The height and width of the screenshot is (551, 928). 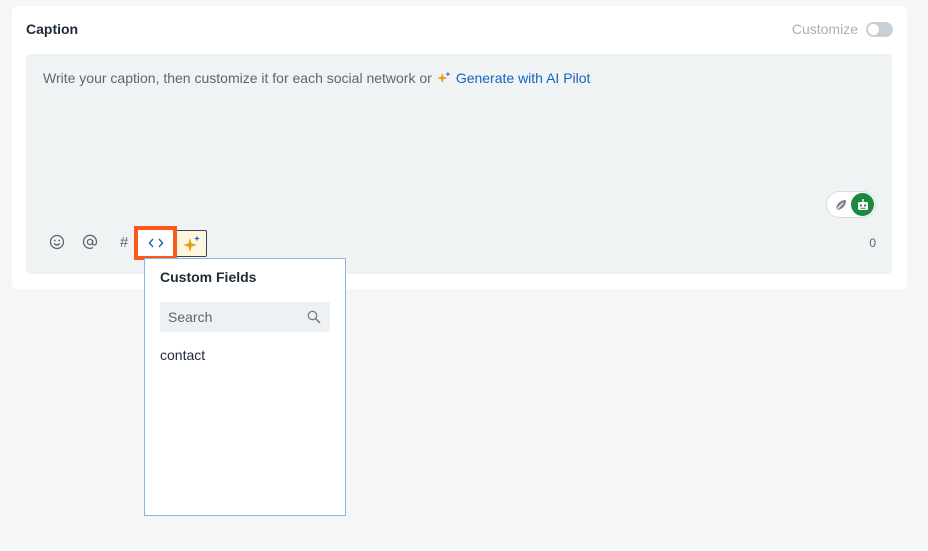 I want to click on customize-toggle, so click(x=879, y=29).